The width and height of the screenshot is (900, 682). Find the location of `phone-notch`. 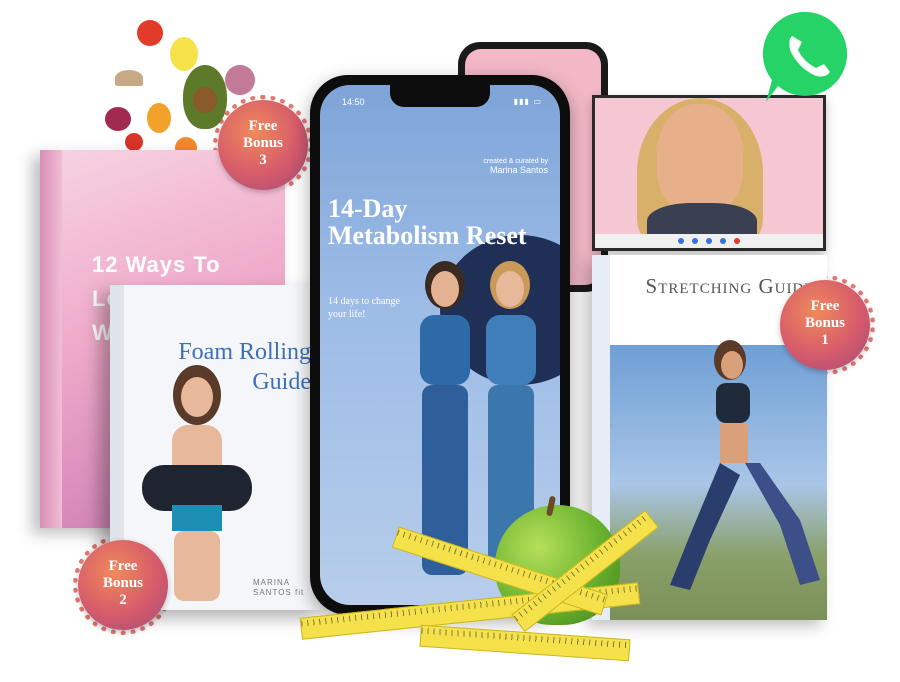

phone-notch is located at coordinates (440, 96).